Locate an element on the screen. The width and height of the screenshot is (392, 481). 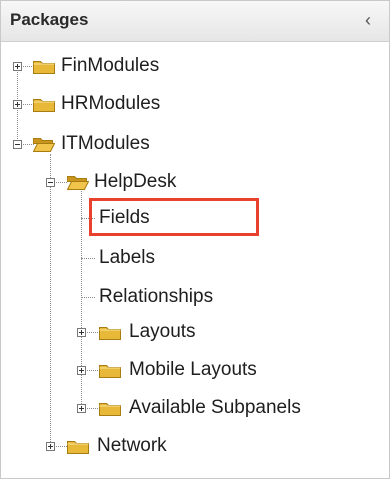
tree-node-hrmodules: HRModules is located at coordinates (196, 104).